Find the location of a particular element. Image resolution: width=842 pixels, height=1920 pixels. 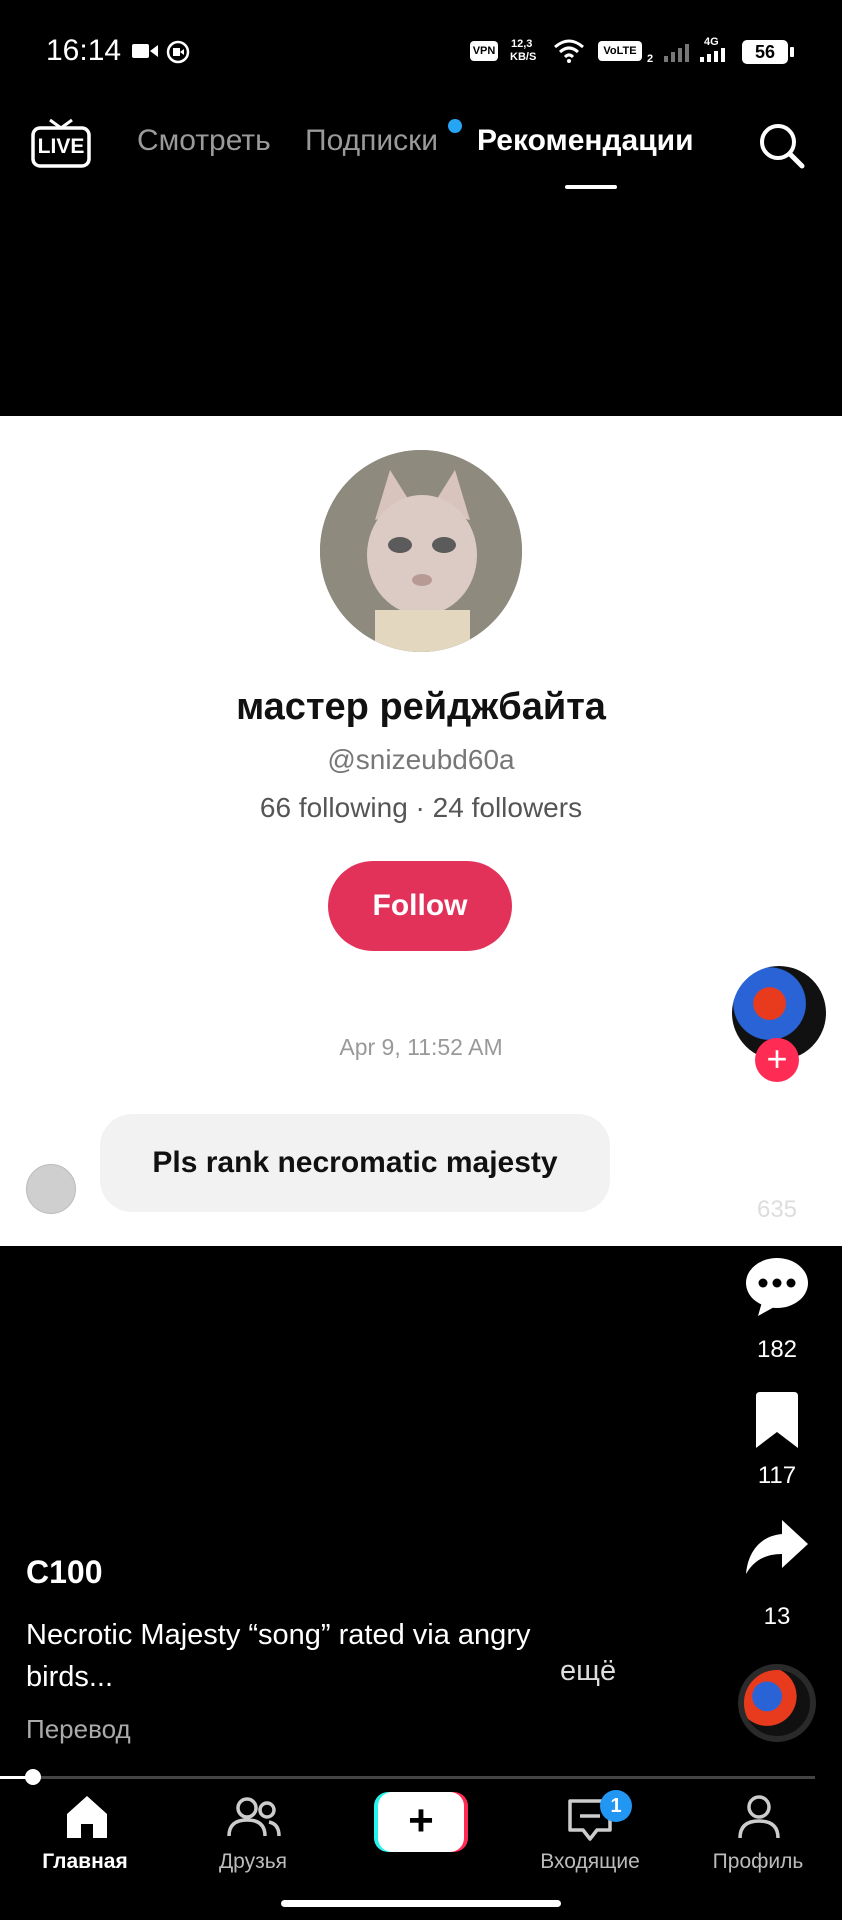

follow-plus-button: + is located at coordinates (777, 1060).